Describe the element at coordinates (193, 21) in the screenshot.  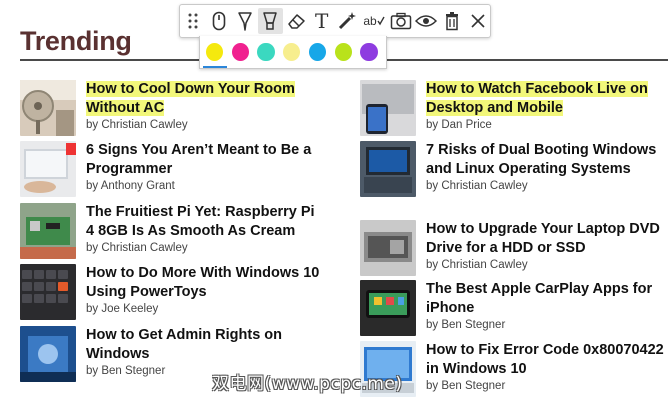
I see `drag-handle-icon` at that location.